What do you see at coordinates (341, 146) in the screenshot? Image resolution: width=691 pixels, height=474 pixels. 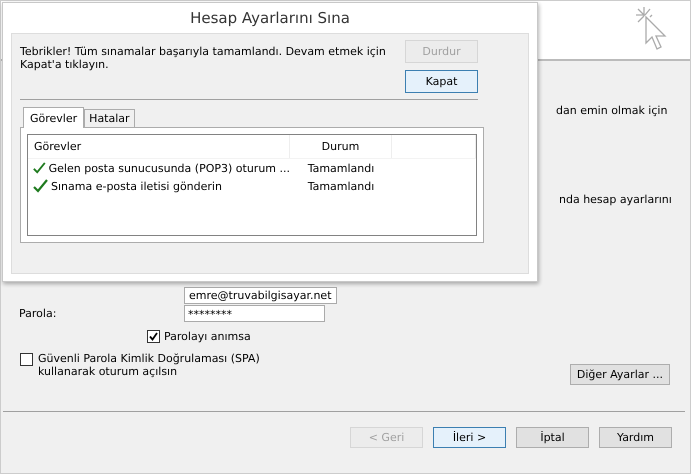 I see `column-header: Durum` at bounding box center [341, 146].